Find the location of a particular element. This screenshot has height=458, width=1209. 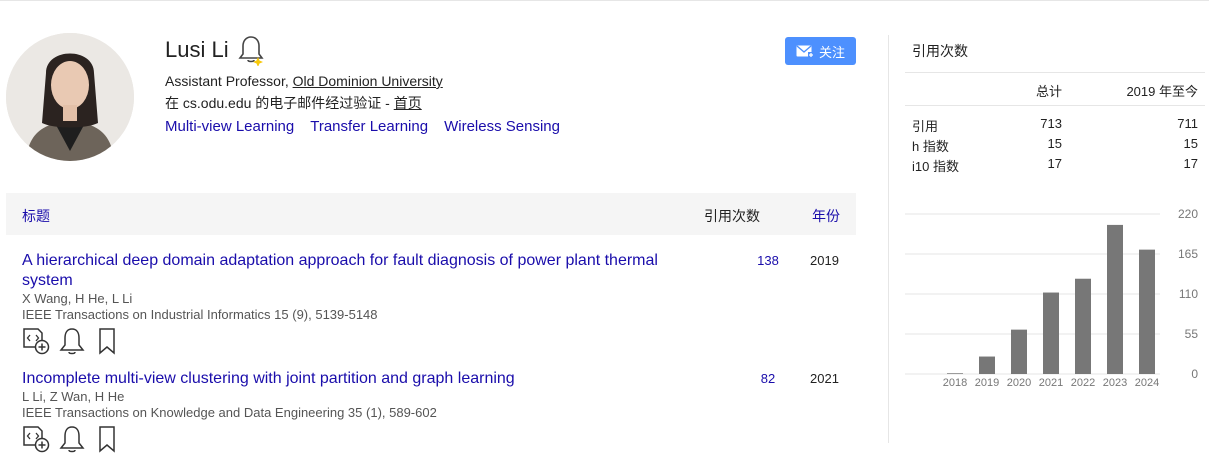

article-authors: L Li, Z Wan, H He is located at coordinates (73, 396).